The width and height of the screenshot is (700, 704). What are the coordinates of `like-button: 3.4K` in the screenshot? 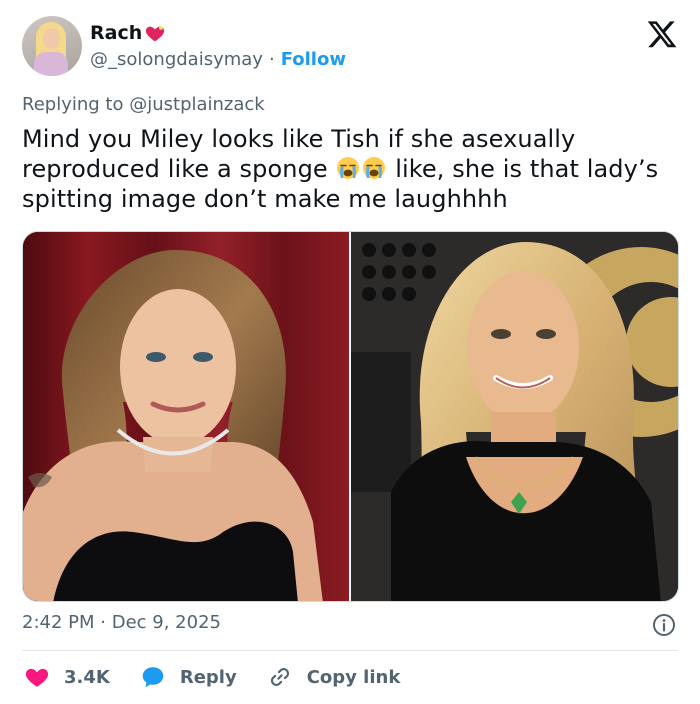 It's located at (67, 677).